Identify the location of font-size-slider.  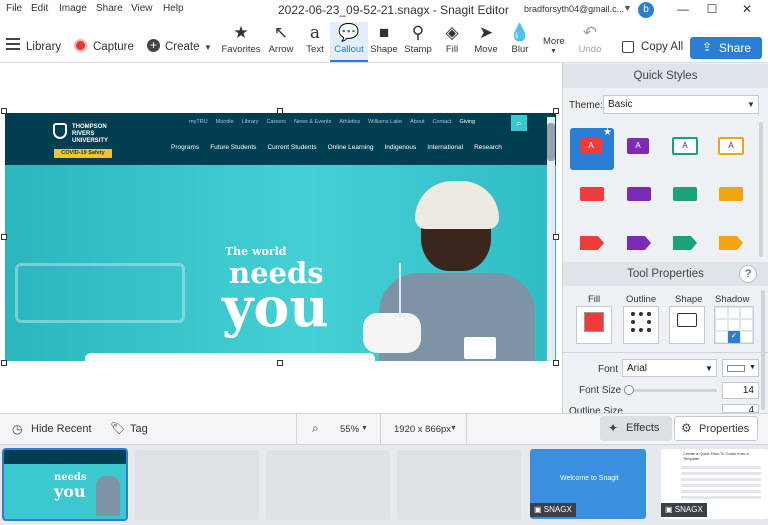
(670, 390).